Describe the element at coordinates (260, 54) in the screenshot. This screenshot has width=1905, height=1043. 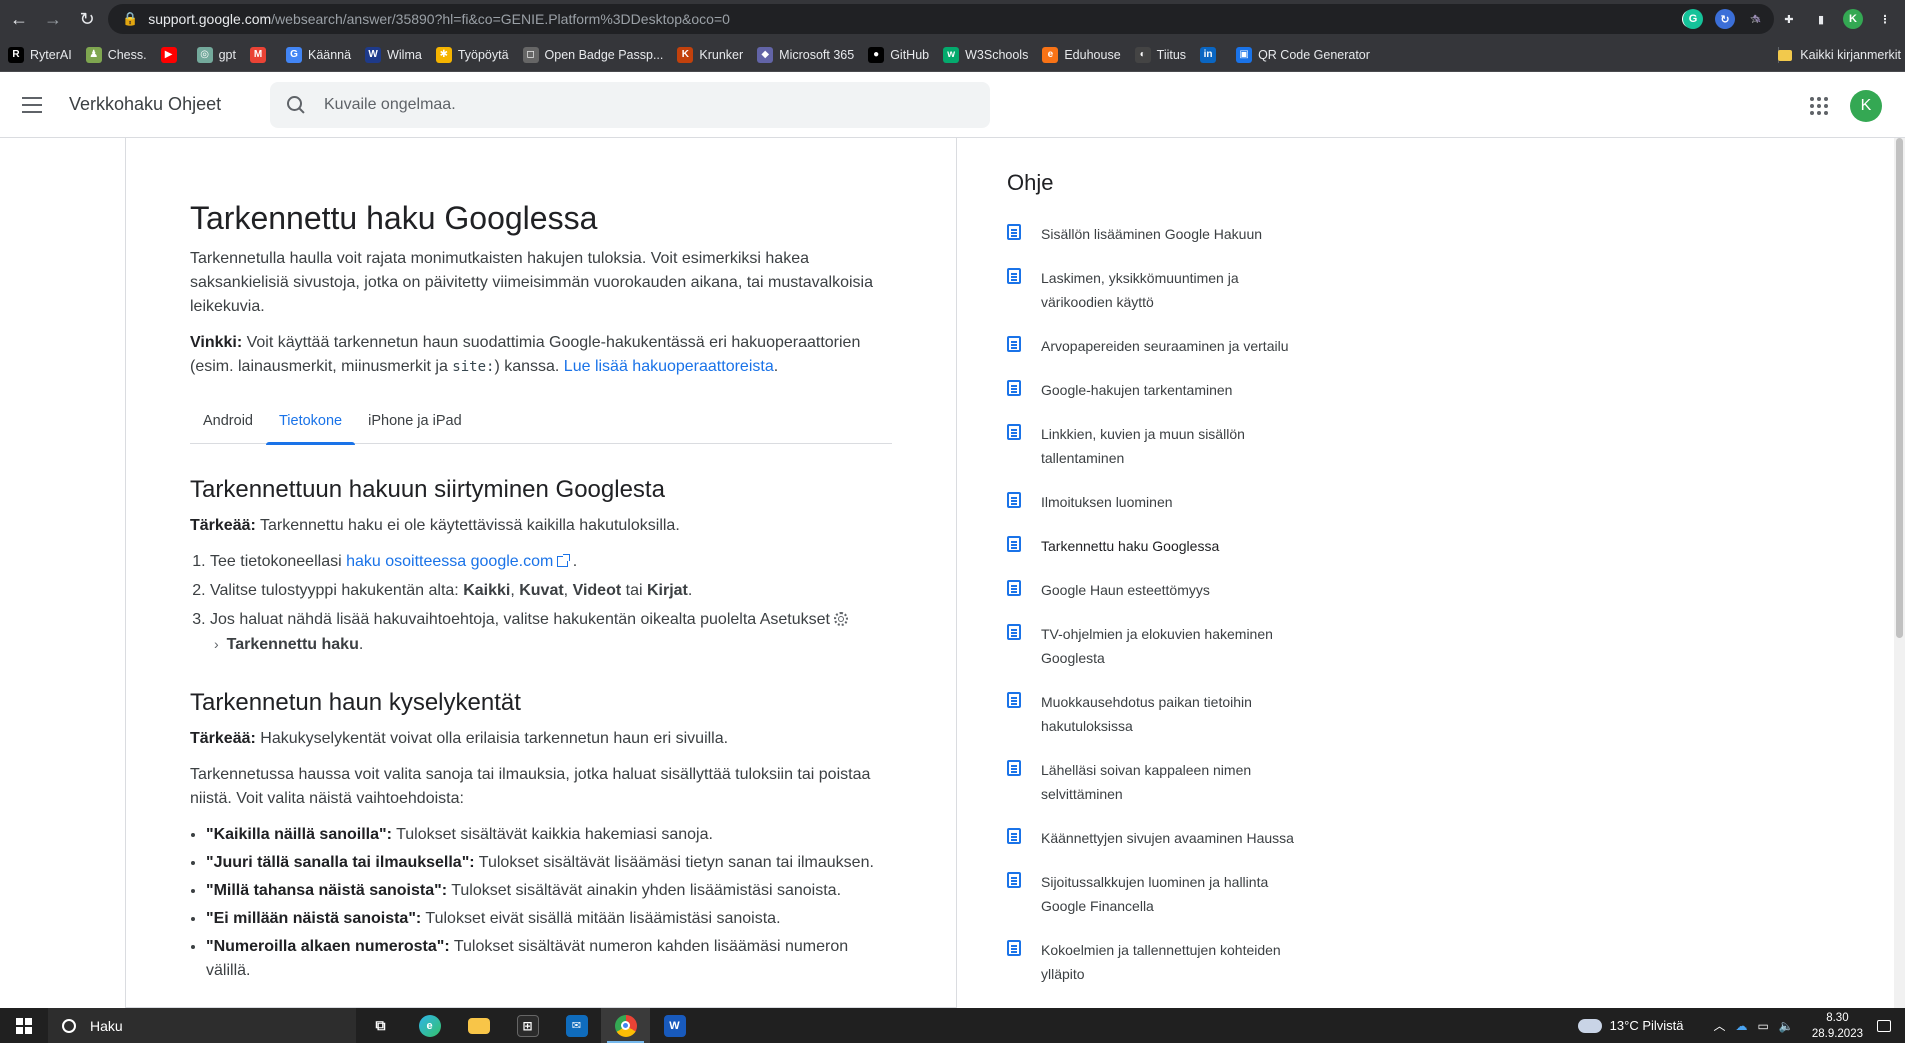
I see `bookmark-item: M` at that location.